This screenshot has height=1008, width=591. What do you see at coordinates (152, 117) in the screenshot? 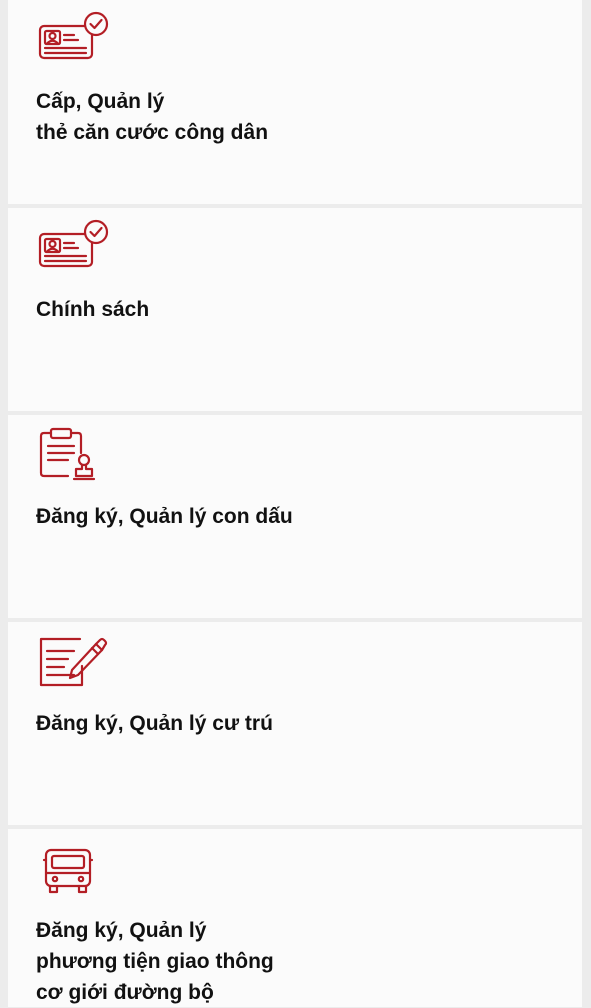
I see `service-label: Cấp, Quản lý thẻ căn cước công dân` at bounding box center [152, 117].